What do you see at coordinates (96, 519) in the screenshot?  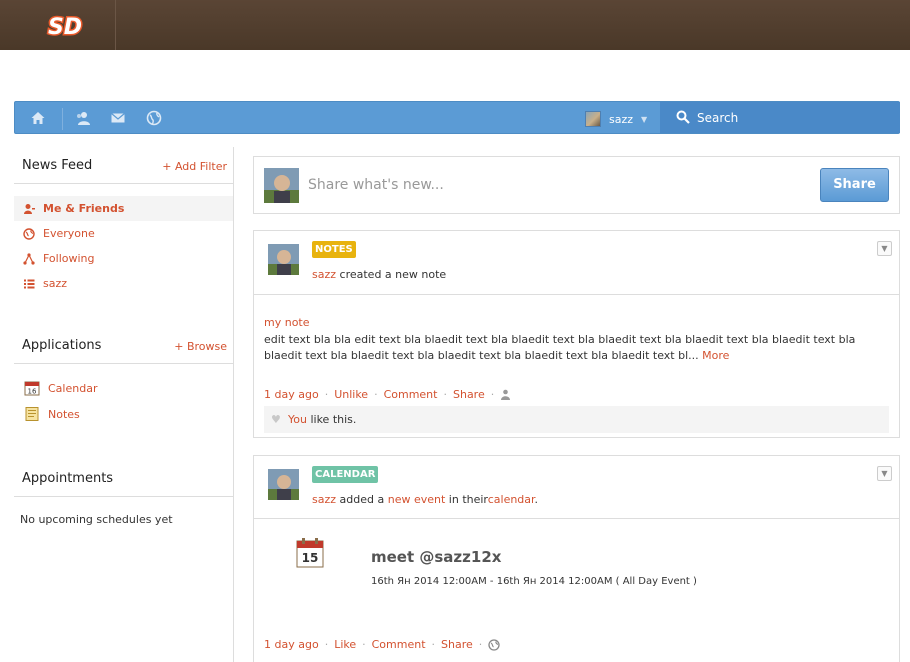 I see `appointments-empty-text: No upcoming schedules yet` at bounding box center [96, 519].